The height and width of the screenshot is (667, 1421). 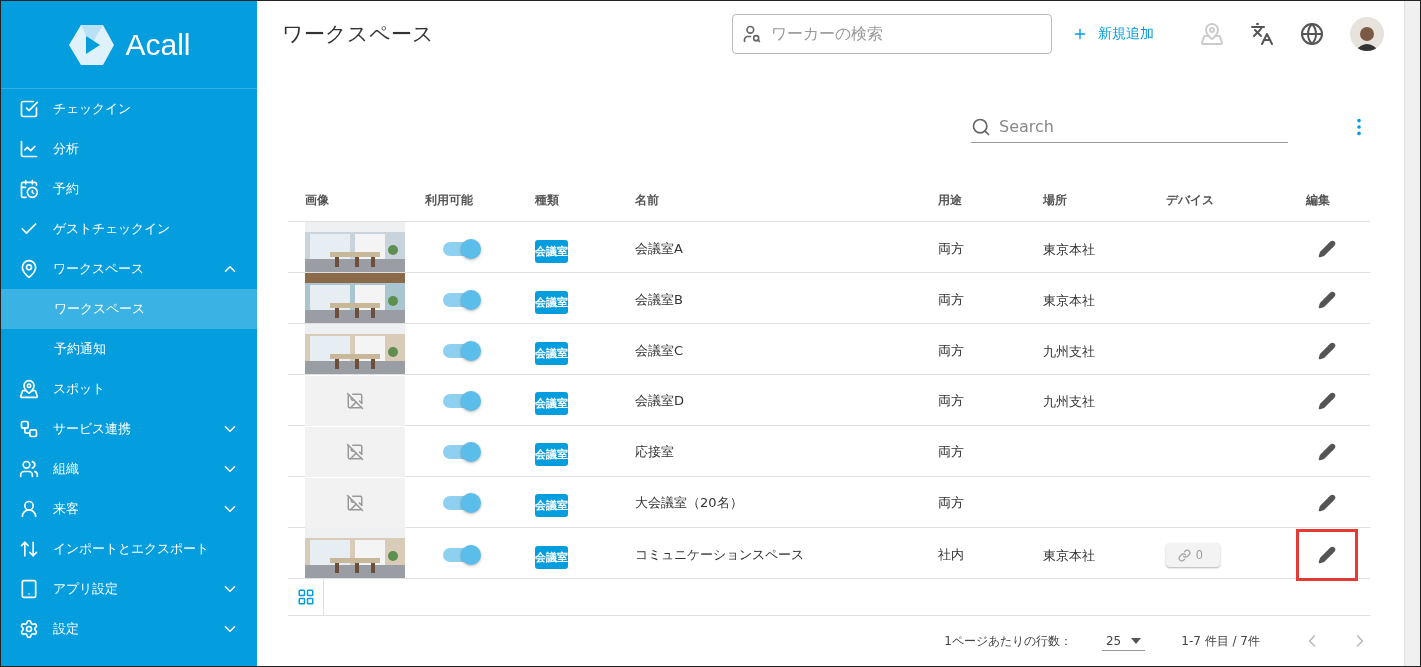 What do you see at coordinates (547, 200) in the screenshot?
I see `column-header: 種類` at bounding box center [547, 200].